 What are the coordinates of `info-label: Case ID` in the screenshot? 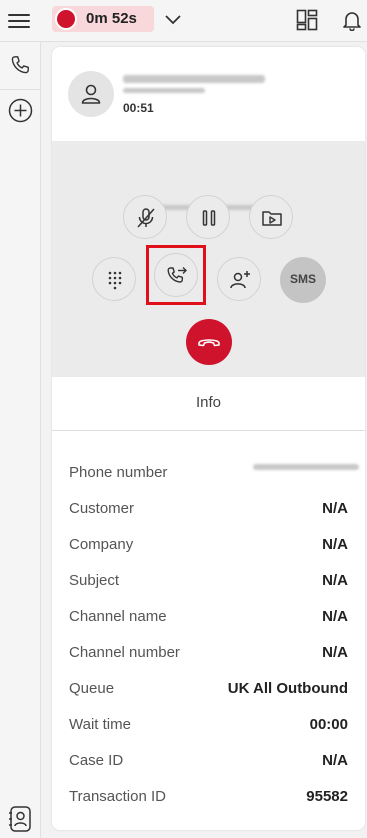 It's located at (96, 760).